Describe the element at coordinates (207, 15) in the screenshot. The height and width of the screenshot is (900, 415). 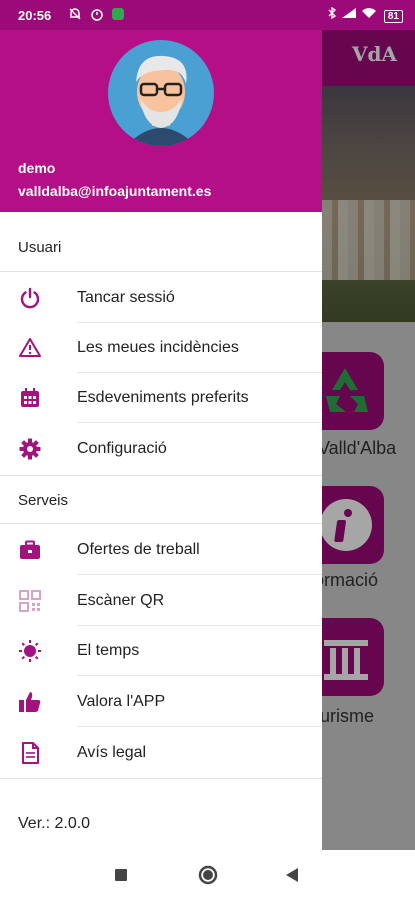
I see `status-bar: 20:56 81` at that location.